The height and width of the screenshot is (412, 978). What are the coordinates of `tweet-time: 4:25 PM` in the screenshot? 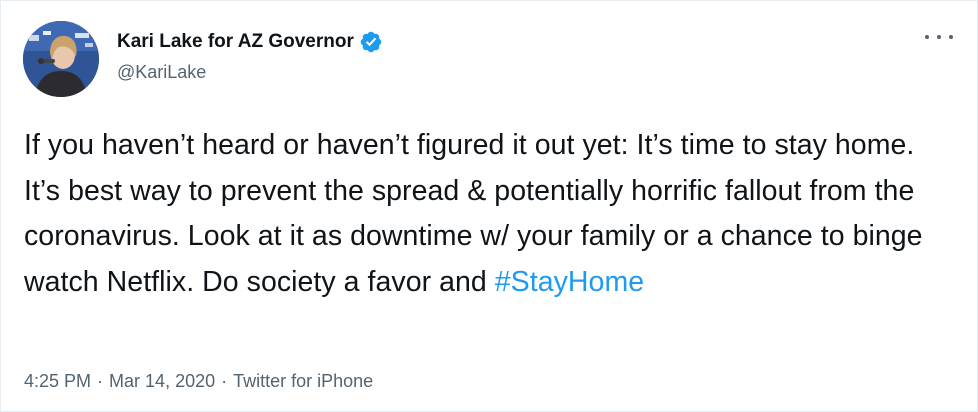 It's located at (57, 381).